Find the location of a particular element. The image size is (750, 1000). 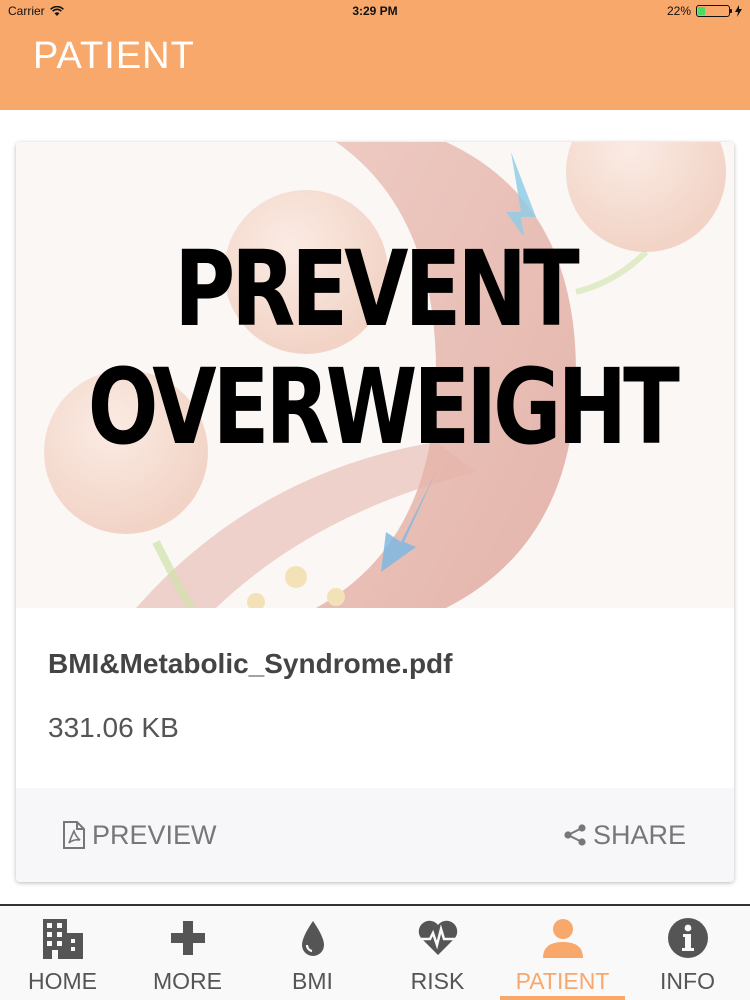

wifi-icon is located at coordinates (56, 10).